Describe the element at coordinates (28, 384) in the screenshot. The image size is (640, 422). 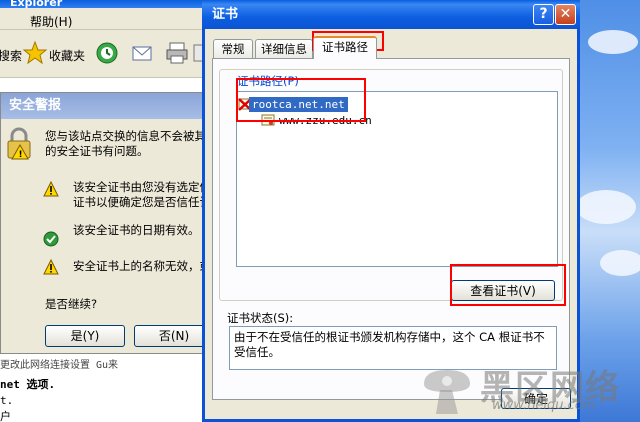
I see `content-line-2: net 选项.` at that location.